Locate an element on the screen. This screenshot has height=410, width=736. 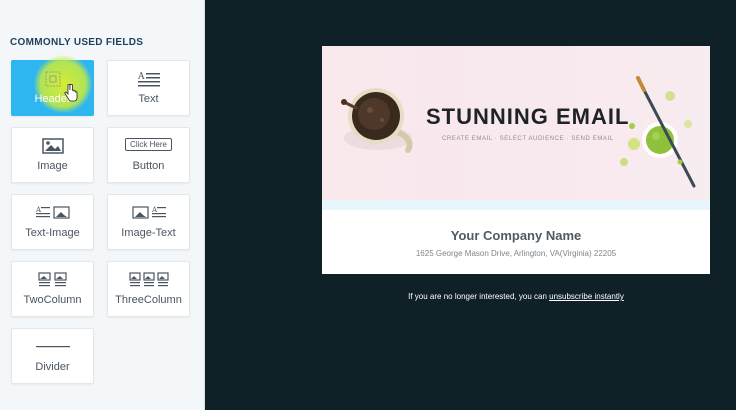
field-tile-two-column: TwoColumn is located at coordinates (52, 289).